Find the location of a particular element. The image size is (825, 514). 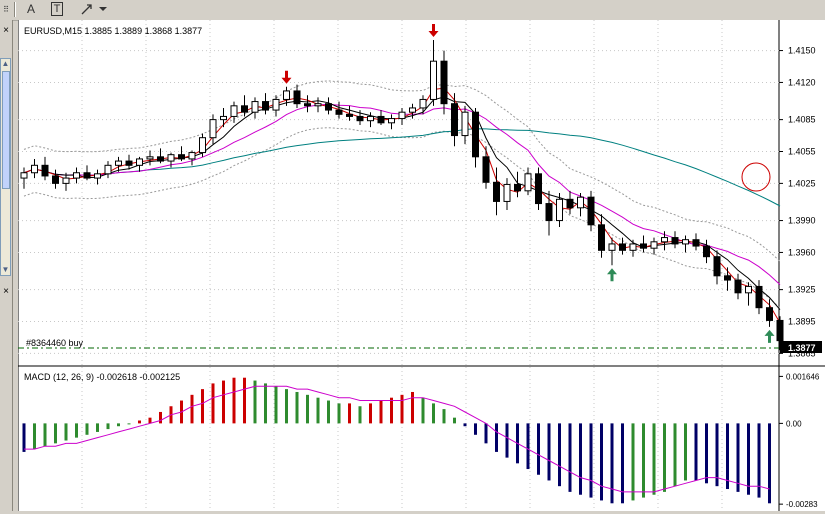

navigator-scrollbar: ▲ ▼ is located at coordinates (5, 167).